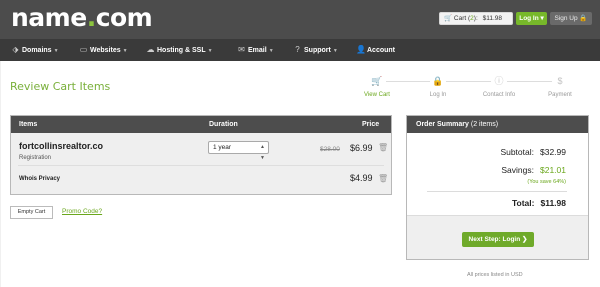 This screenshot has width=600, height=287. I want to click on nav-account: 👤Account, so click(375, 50).